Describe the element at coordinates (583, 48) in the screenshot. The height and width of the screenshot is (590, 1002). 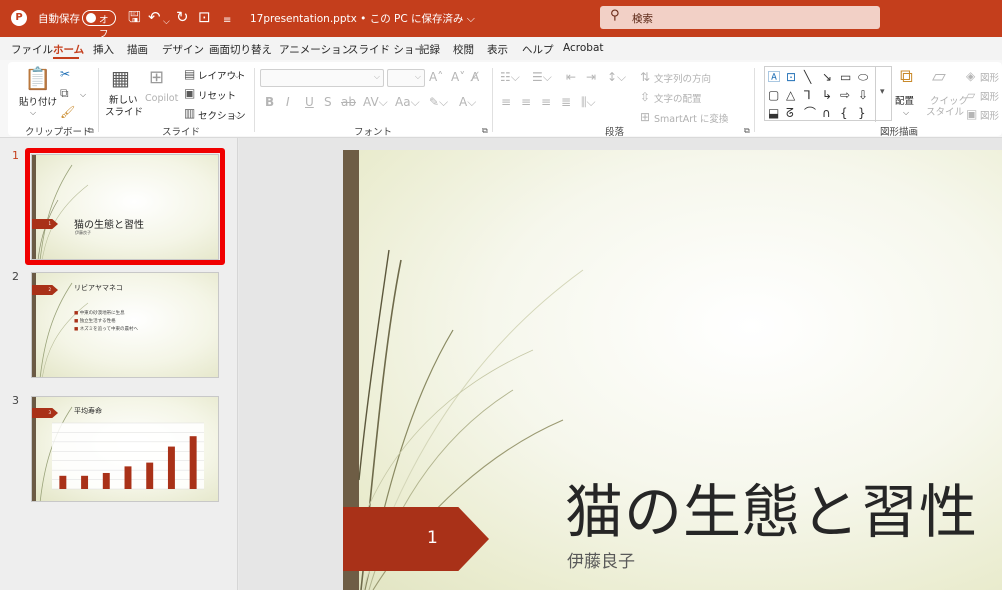
I see `tab-acrobat: Acrobat` at that location.